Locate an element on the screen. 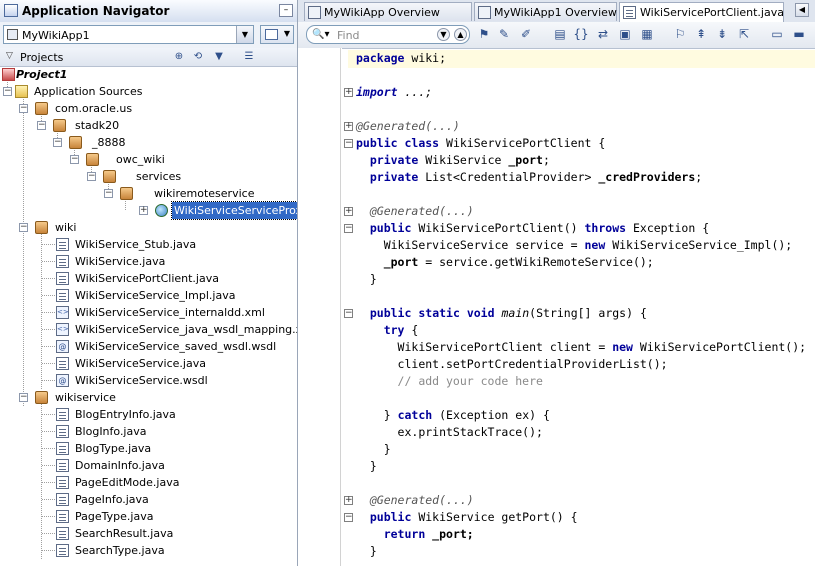 This screenshot has height=566, width=815. app-selector-row: MyWikiApp1 ▼ ▼ is located at coordinates (148, 35).